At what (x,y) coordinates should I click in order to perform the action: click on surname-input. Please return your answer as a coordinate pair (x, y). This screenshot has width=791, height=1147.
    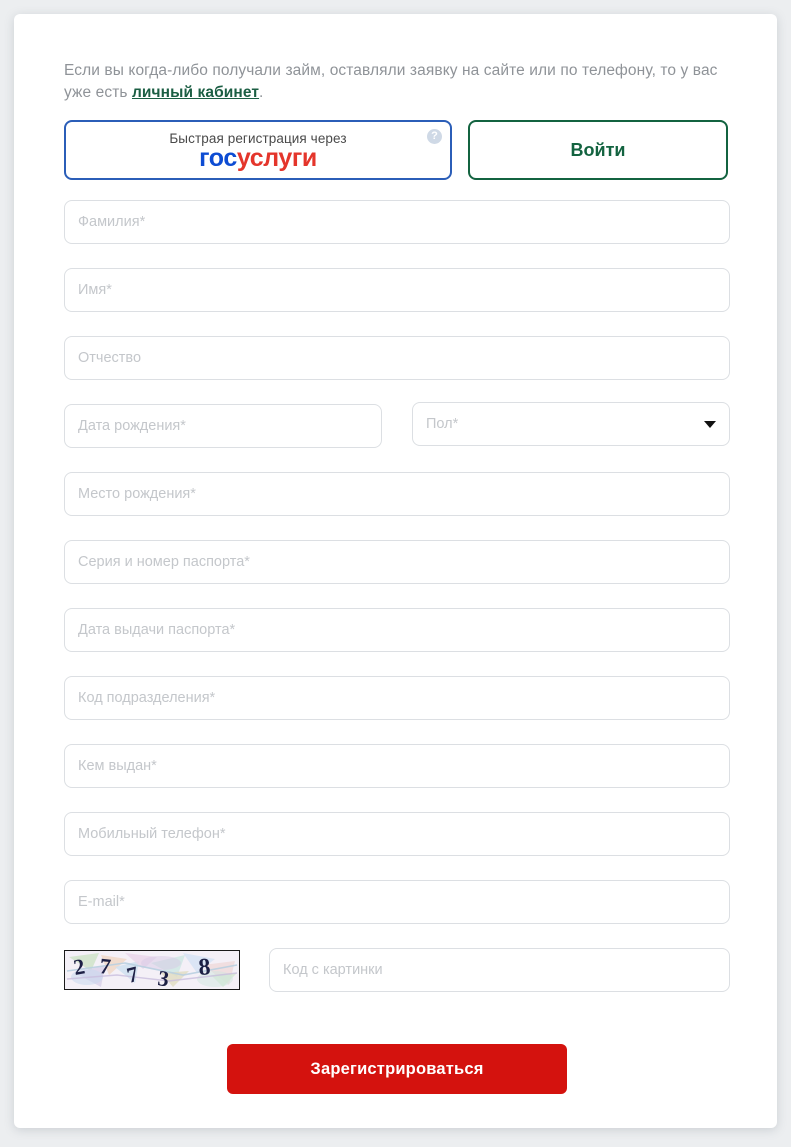
    Looking at the image, I should click on (397, 222).